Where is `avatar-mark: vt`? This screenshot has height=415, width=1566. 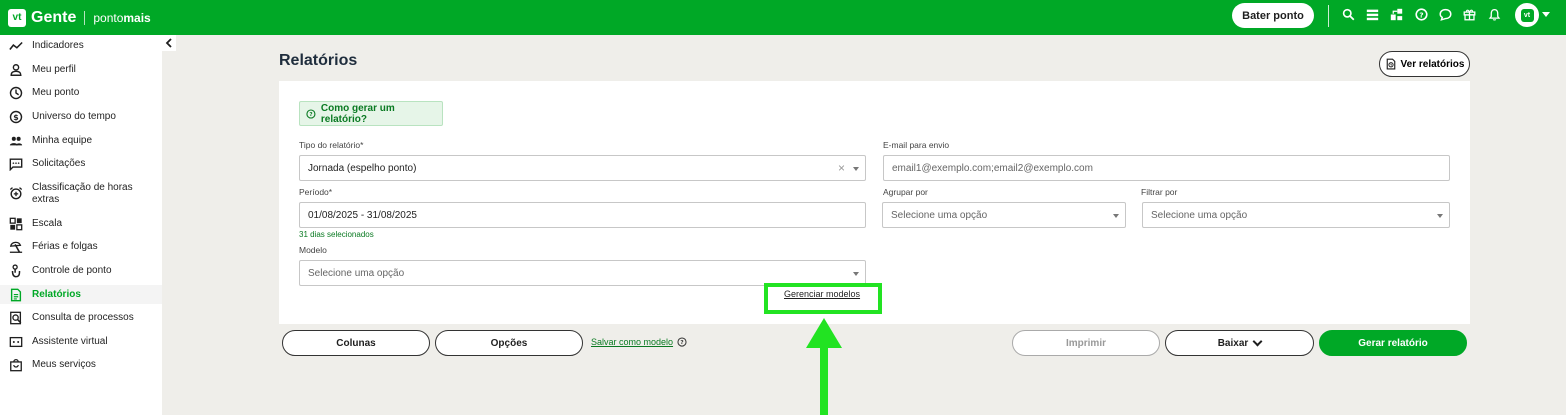 avatar-mark: vt is located at coordinates (1527, 15).